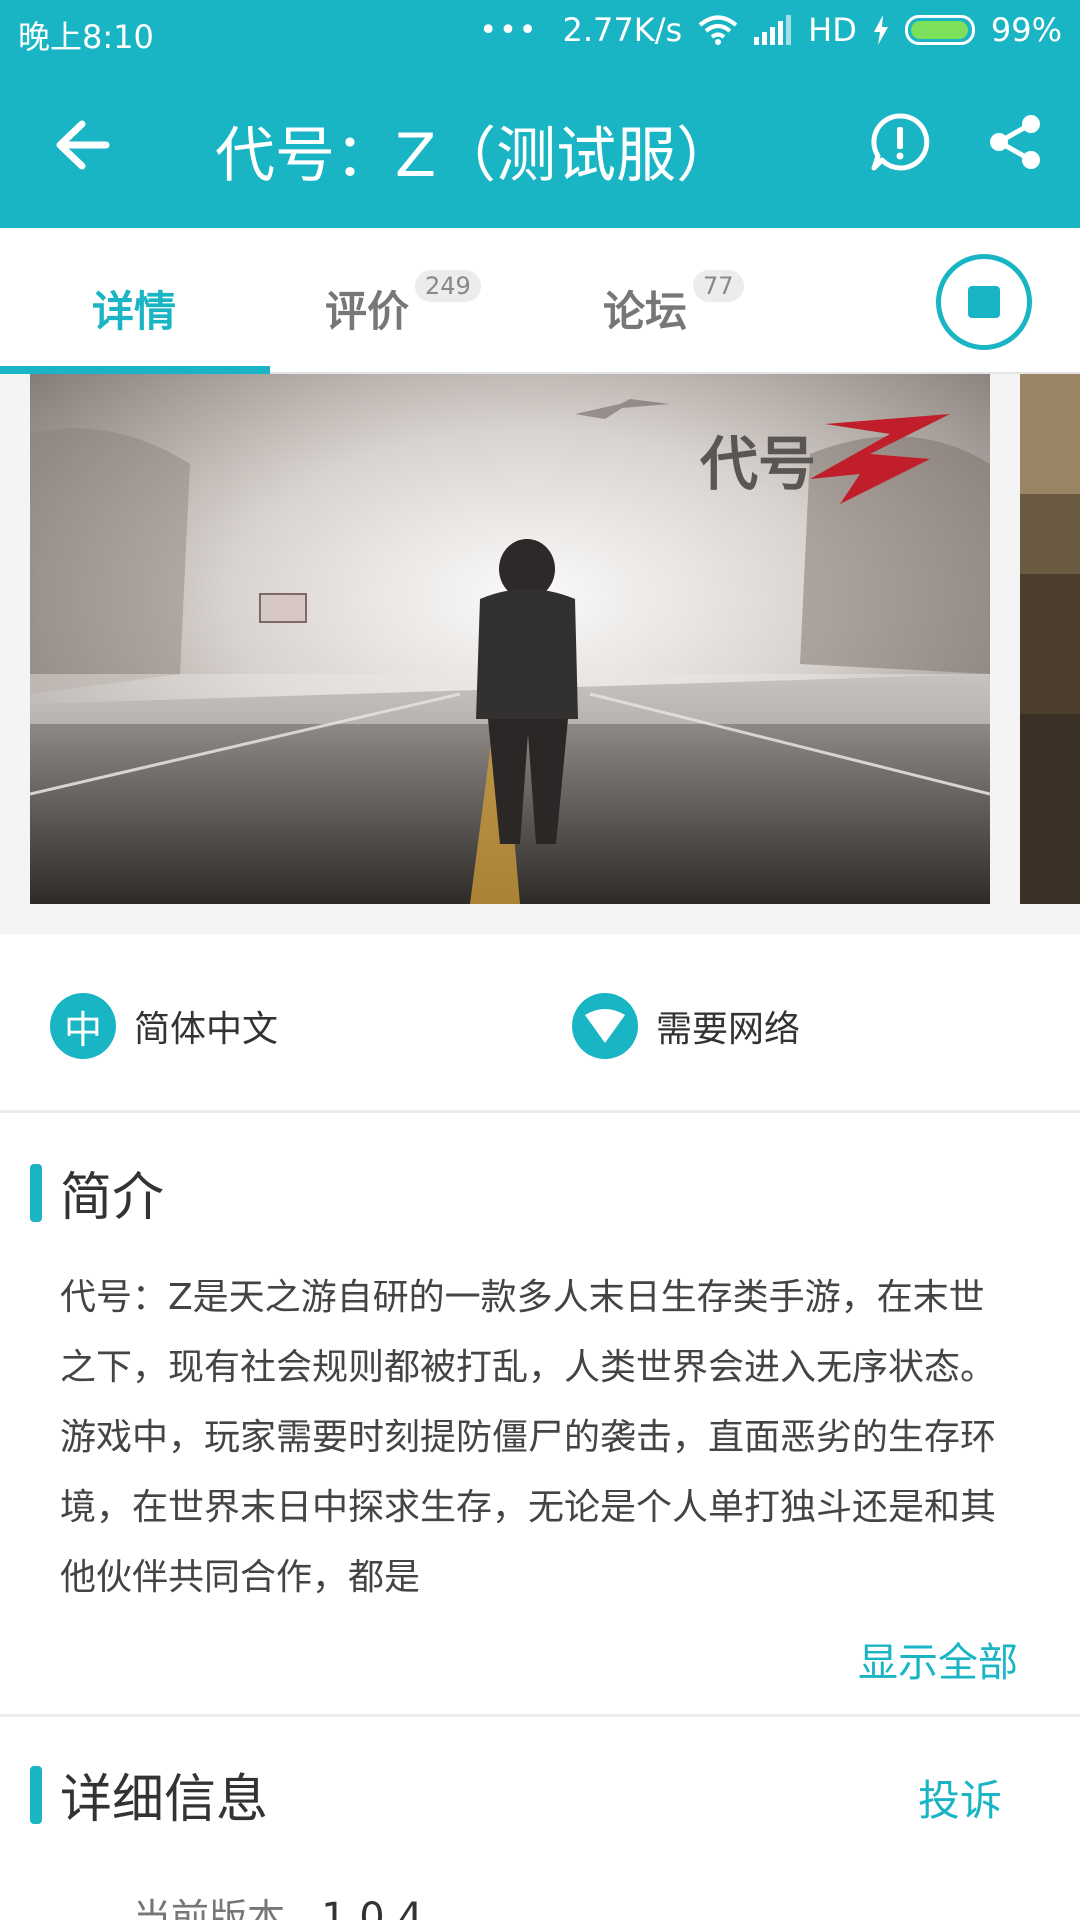  What do you see at coordinates (206, 1029) in the screenshot?
I see `feature-label: 简体中文` at bounding box center [206, 1029].